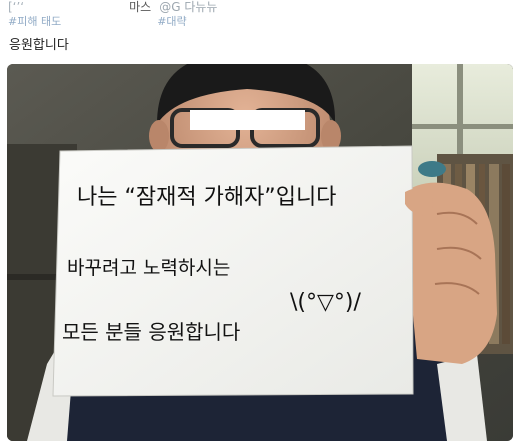 This screenshot has height=446, width=519. What do you see at coordinates (206, 197) in the screenshot?
I see `sign-line-1: 나는 “잠재적 가해자”입니다` at bounding box center [206, 197].